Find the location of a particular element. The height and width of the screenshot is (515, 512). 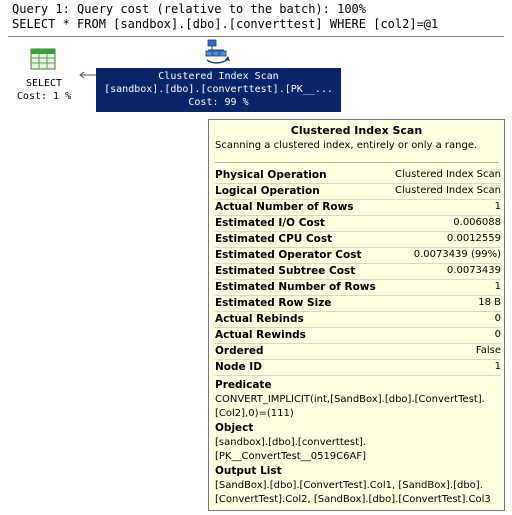

property-name: Node ID is located at coordinates (238, 367).